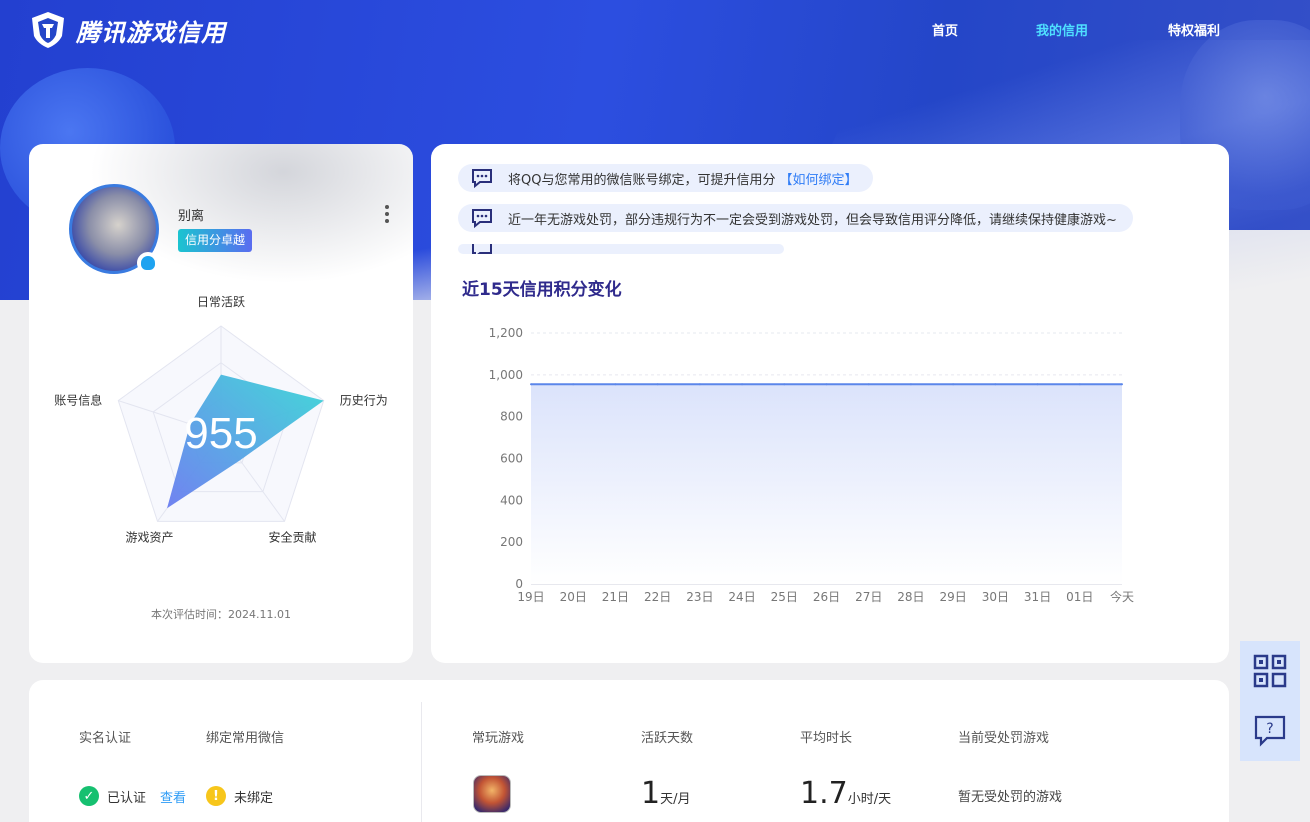 The width and height of the screenshot is (1310, 822). Describe the element at coordinates (824, 793) in the screenshot. I see `avg-time-number: 1.7` at that location.